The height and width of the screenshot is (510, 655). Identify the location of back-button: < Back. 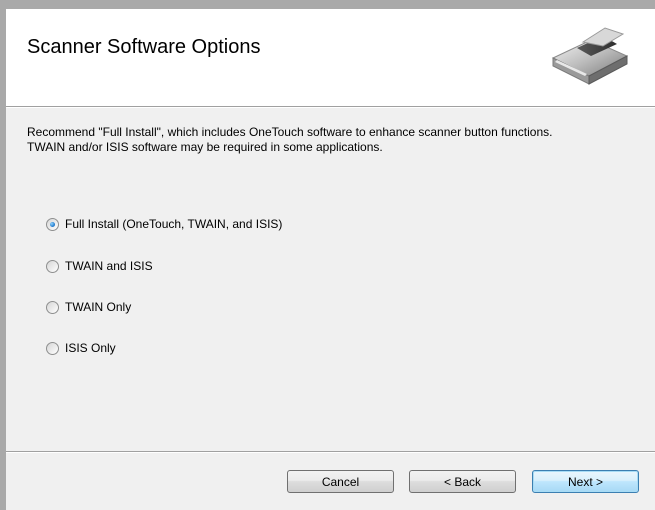
(462, 481).